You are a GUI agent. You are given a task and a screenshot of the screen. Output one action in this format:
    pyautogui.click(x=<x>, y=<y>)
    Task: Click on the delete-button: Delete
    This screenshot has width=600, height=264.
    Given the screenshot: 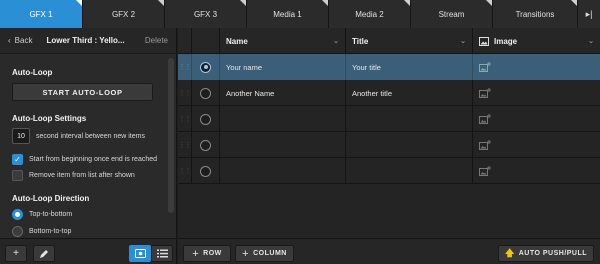 What is the action you would take?
    pyautogui.click(x=156, y=40)
    